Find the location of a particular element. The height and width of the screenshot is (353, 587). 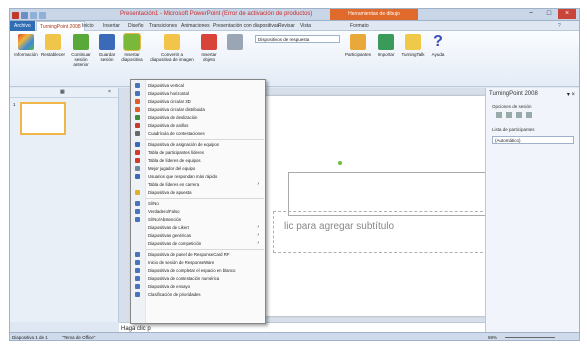

undo-icon is located at coordinates (33, 15).